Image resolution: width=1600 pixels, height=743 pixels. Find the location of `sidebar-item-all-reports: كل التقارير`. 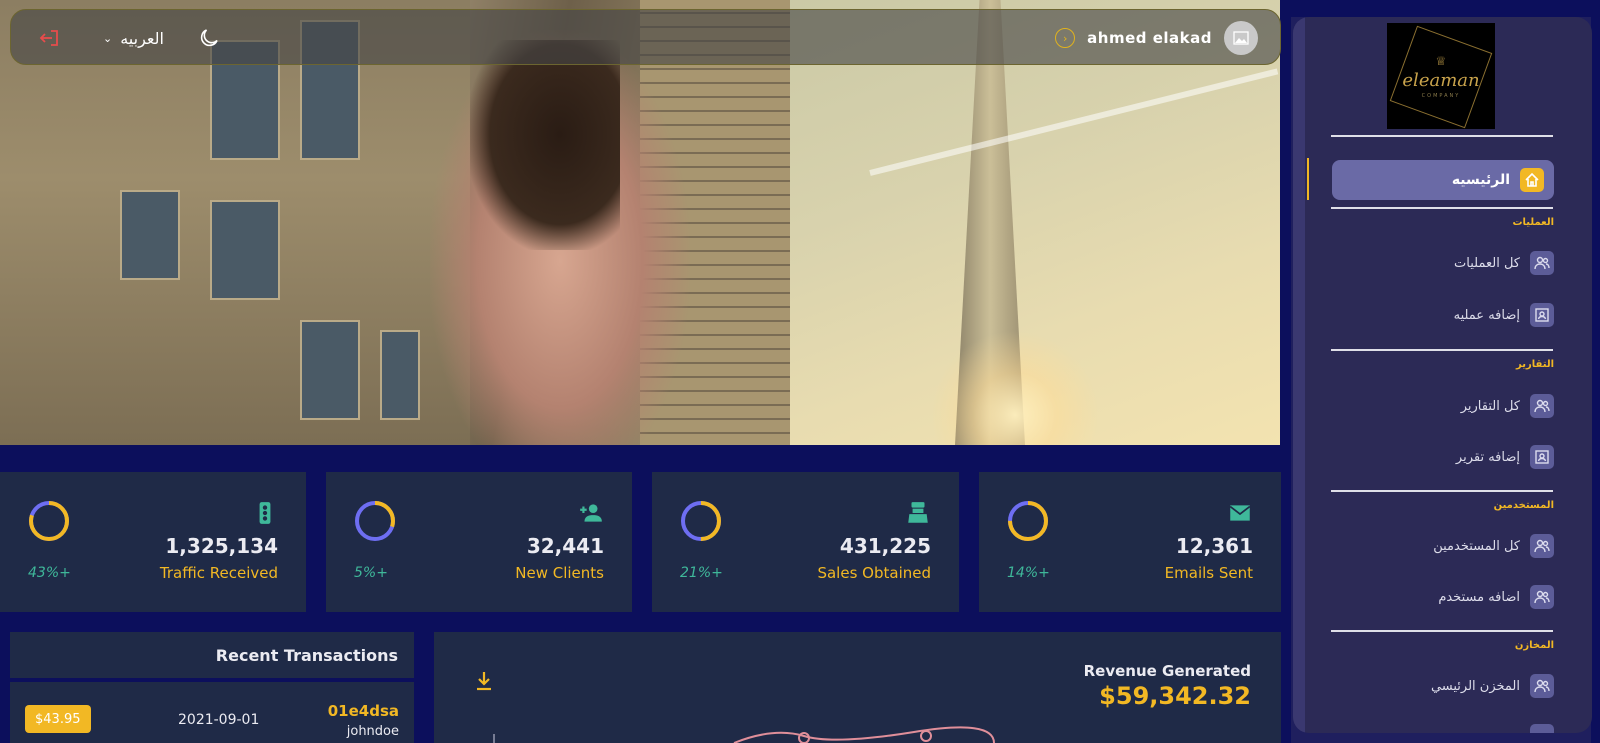

sidebar-item-all-reports: كل التقارير is located at coordinates (1507, 406).